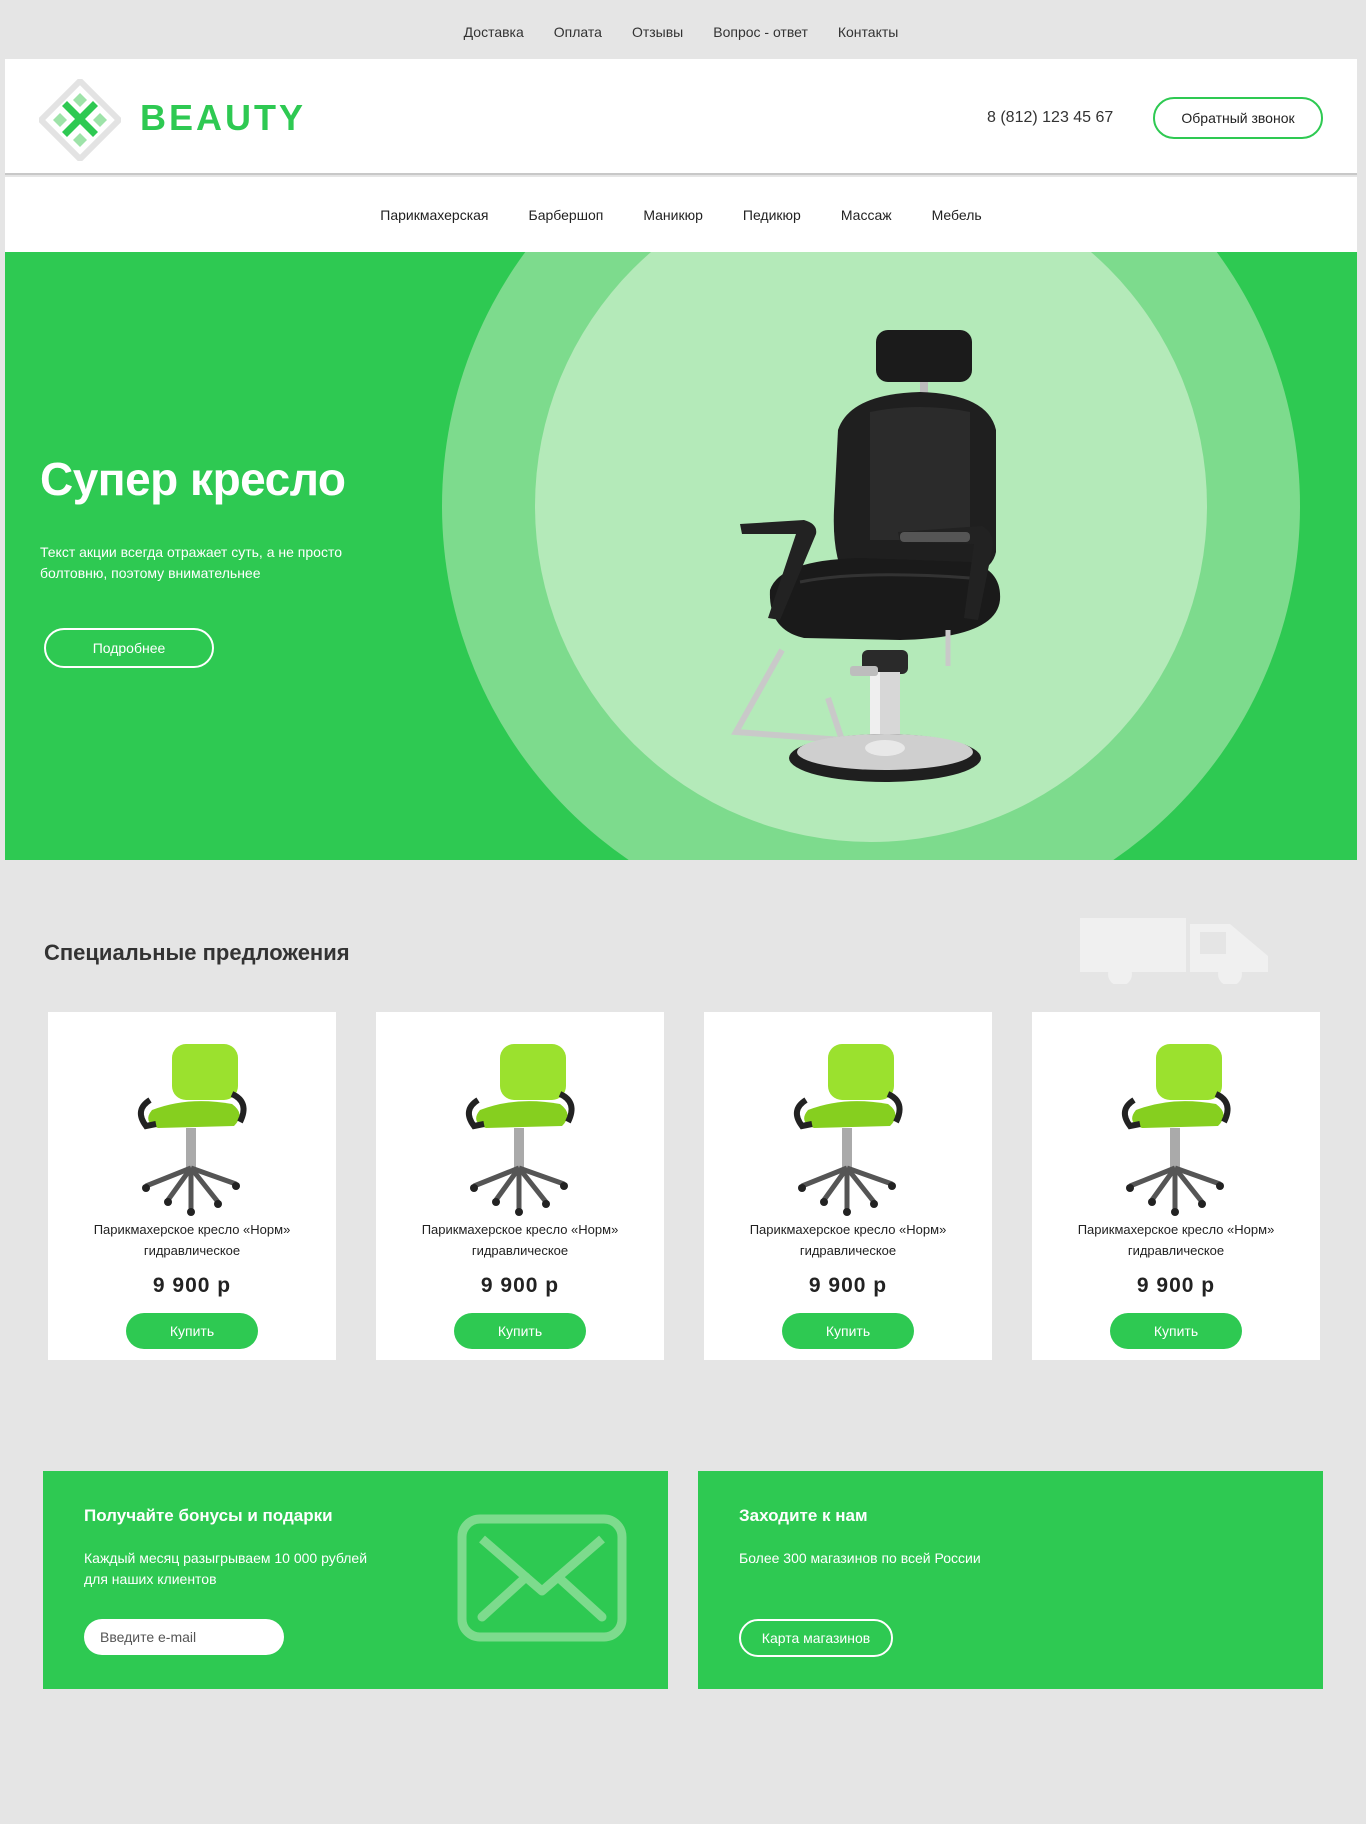  Describe the element at coordinates (1238, 118) in the screenshot. I see `callback-button: Обратный звонок` at that location.